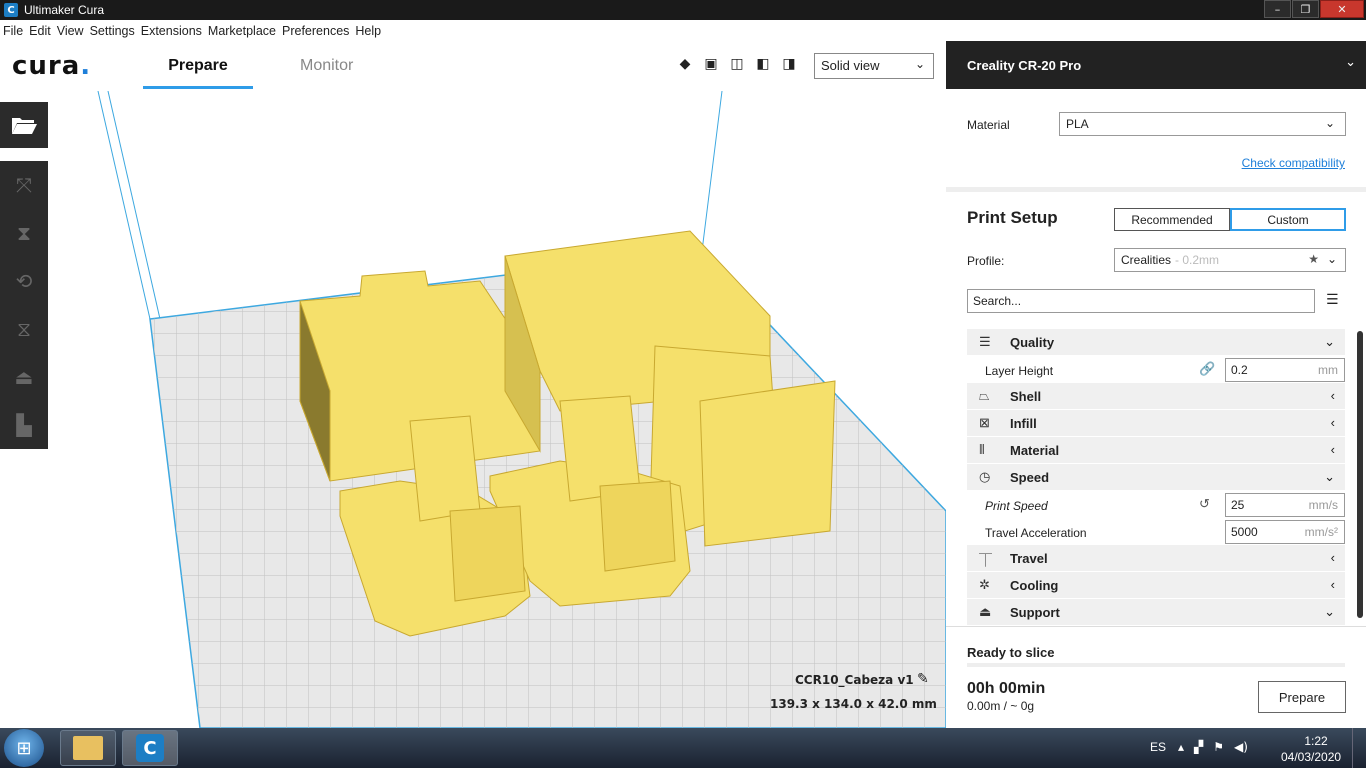 The height and width of the screenshot is (768, 1366). I want to click on tab-prepare: Prepare, so click(198, 71).